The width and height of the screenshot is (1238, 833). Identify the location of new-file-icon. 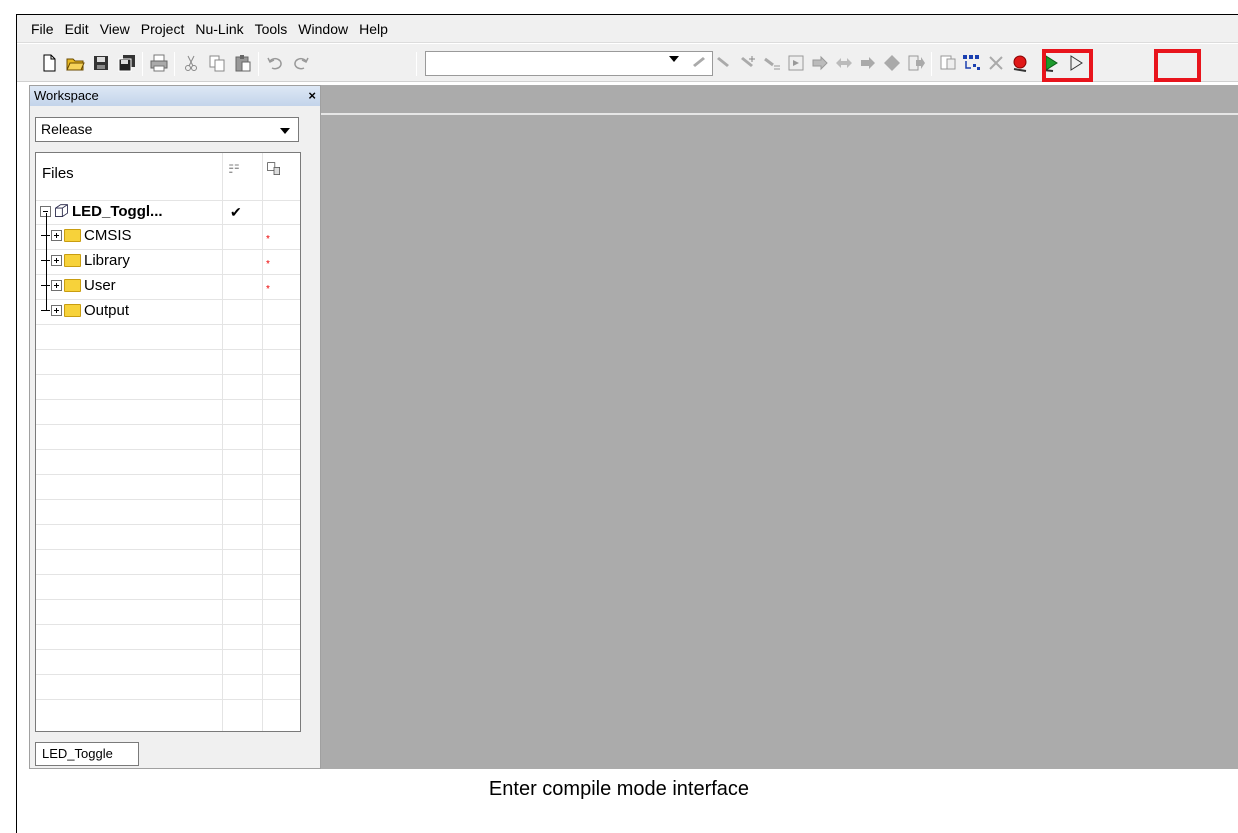
(49, 63).